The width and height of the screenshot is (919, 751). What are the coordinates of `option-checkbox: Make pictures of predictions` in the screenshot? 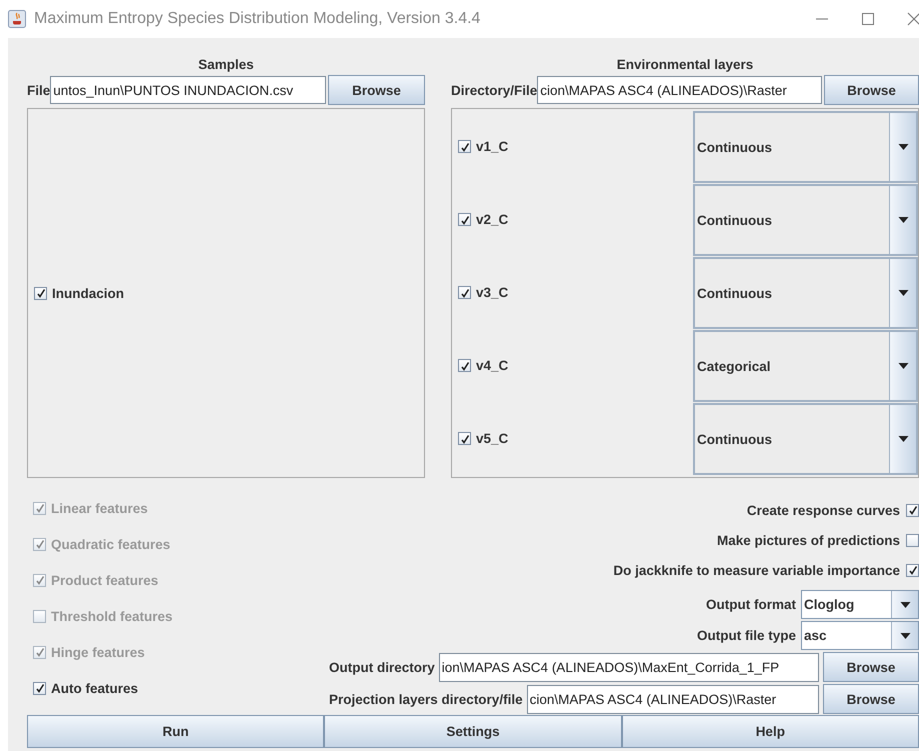 It's located at (817, 540).